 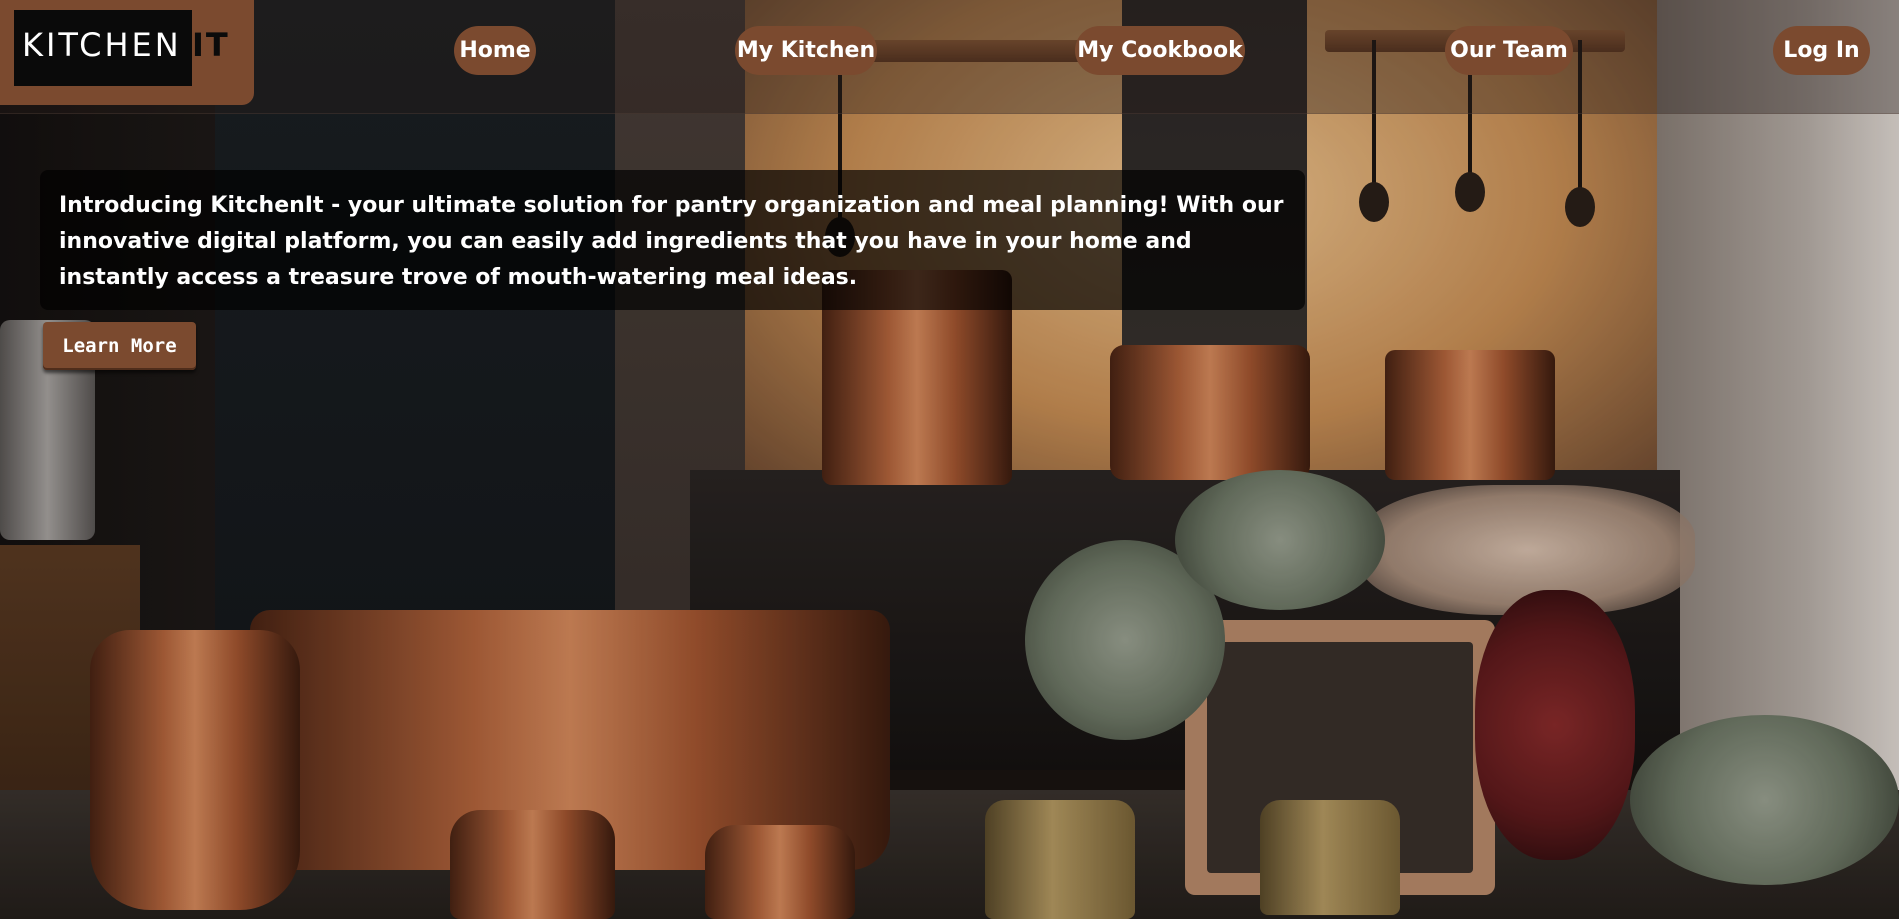 I want to click on nav-my-kitchen-button: My Kitchen, so click(x=806, y=50).